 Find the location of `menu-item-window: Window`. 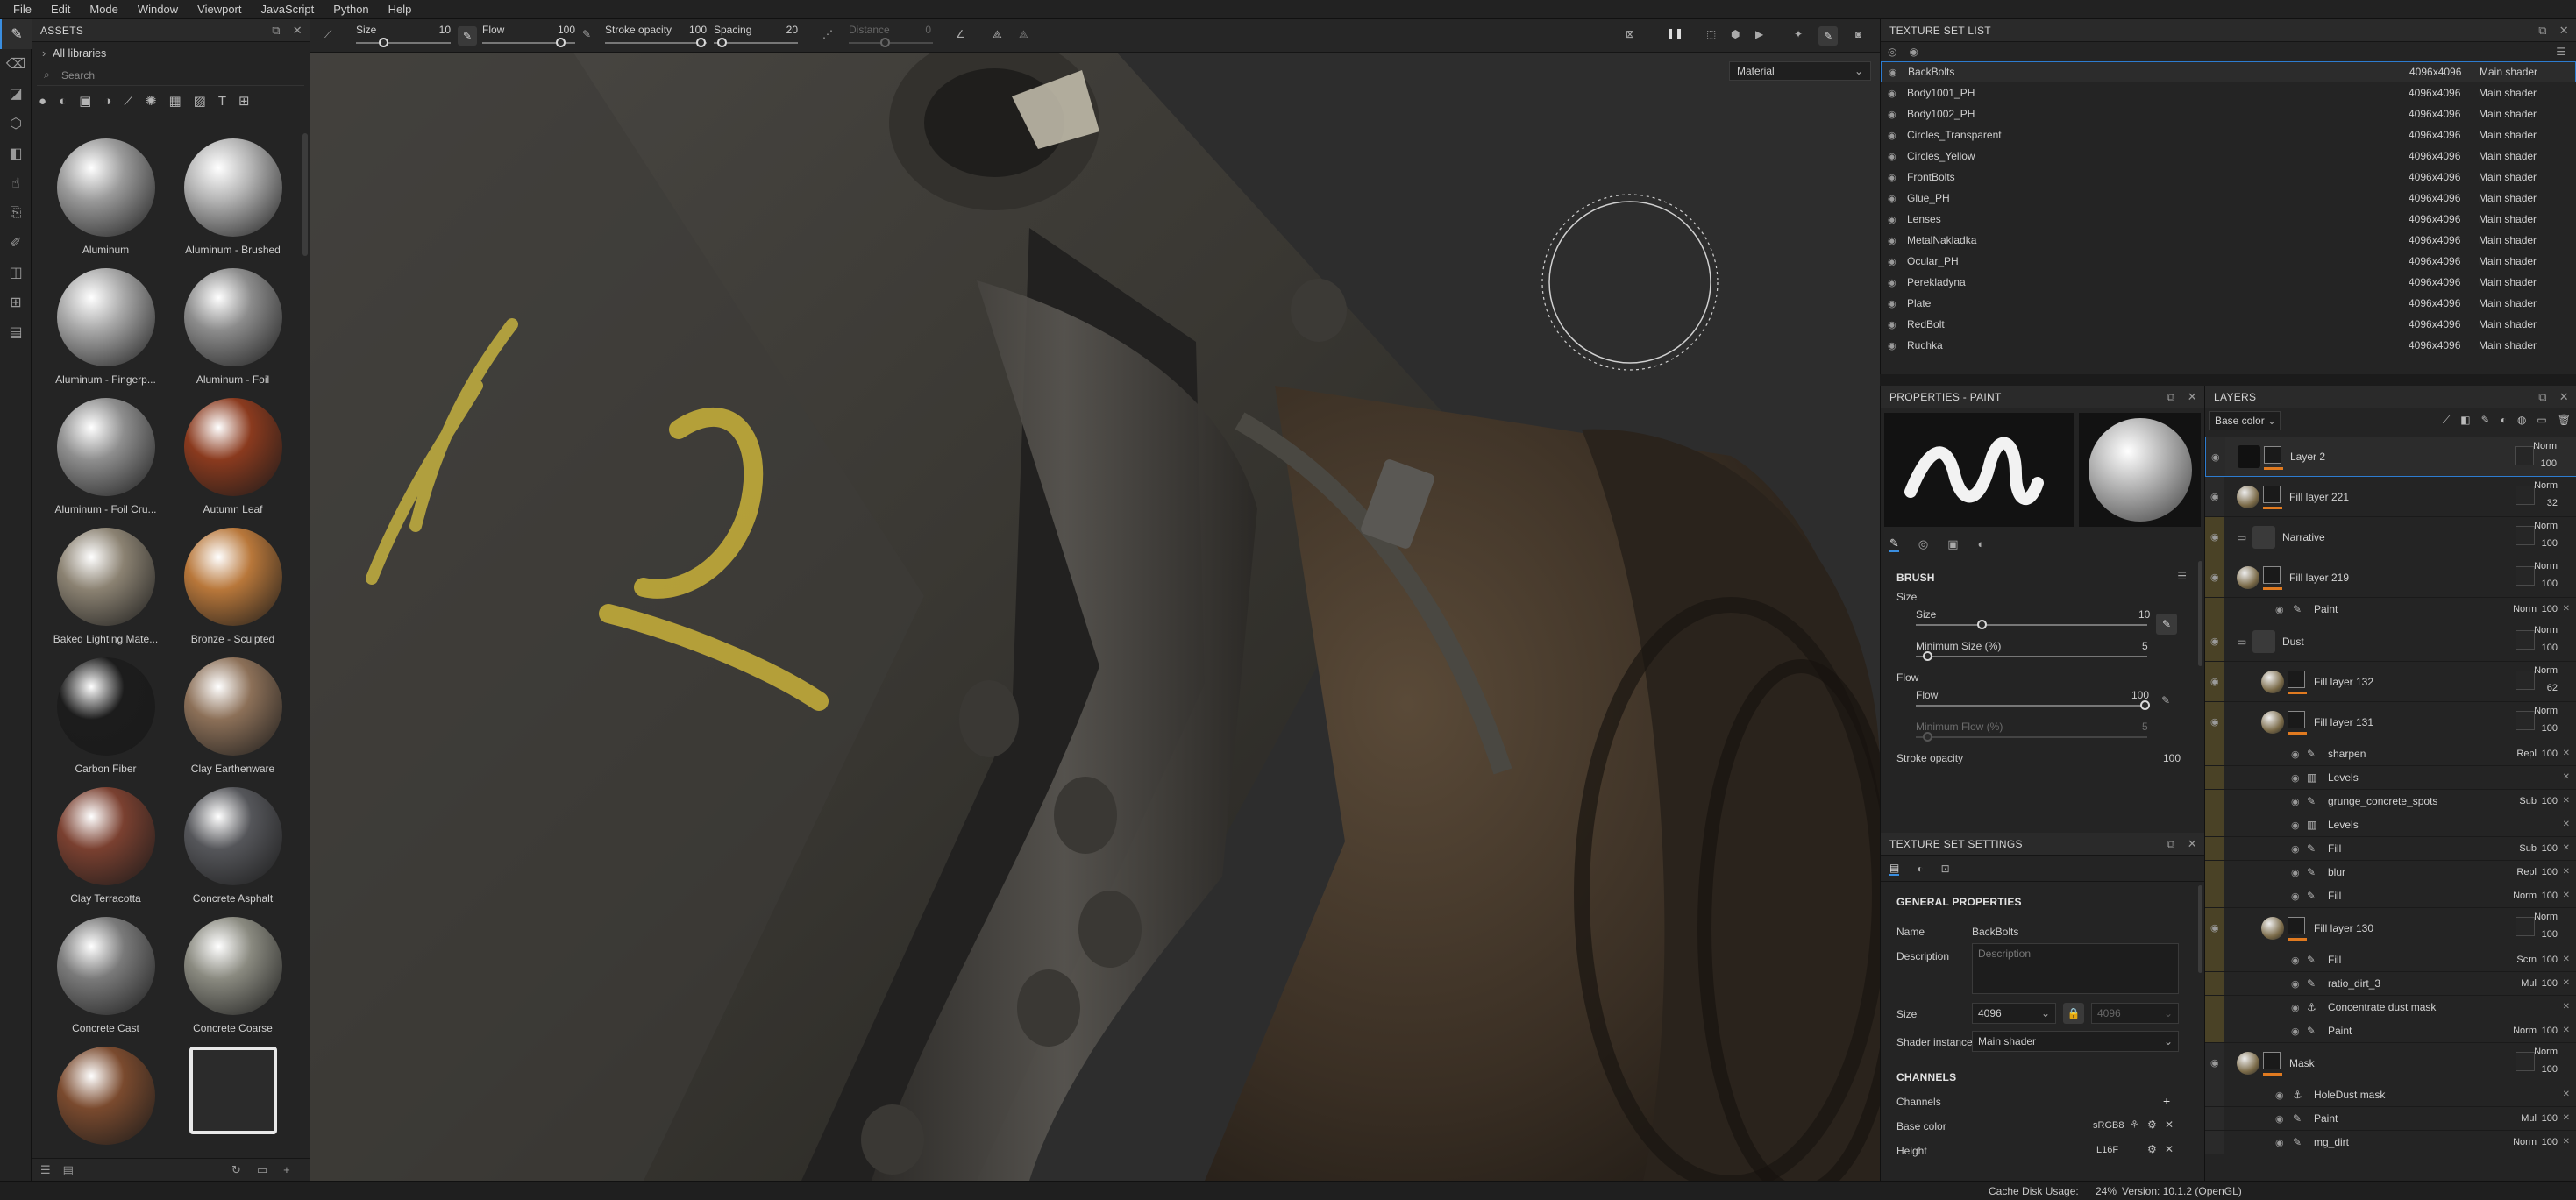

menu-item-window: Window is located at coordinates (158, 9).